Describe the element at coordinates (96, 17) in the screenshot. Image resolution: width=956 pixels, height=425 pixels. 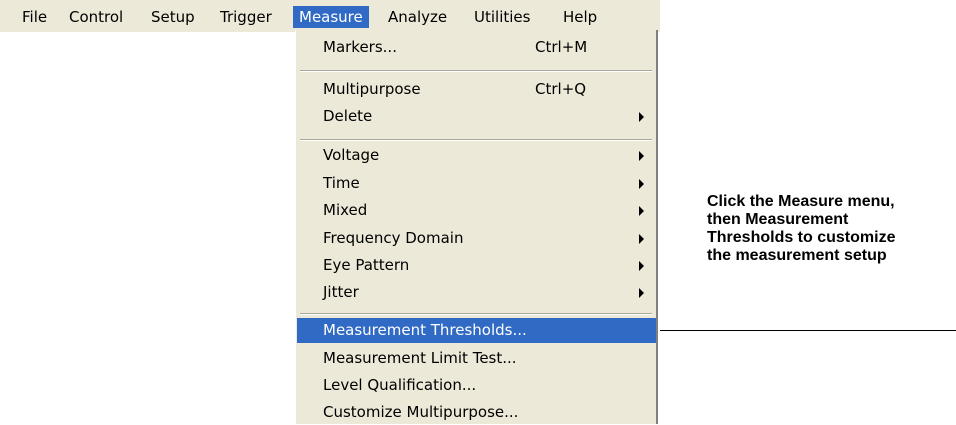
I see `menu-control: Control` at that location.